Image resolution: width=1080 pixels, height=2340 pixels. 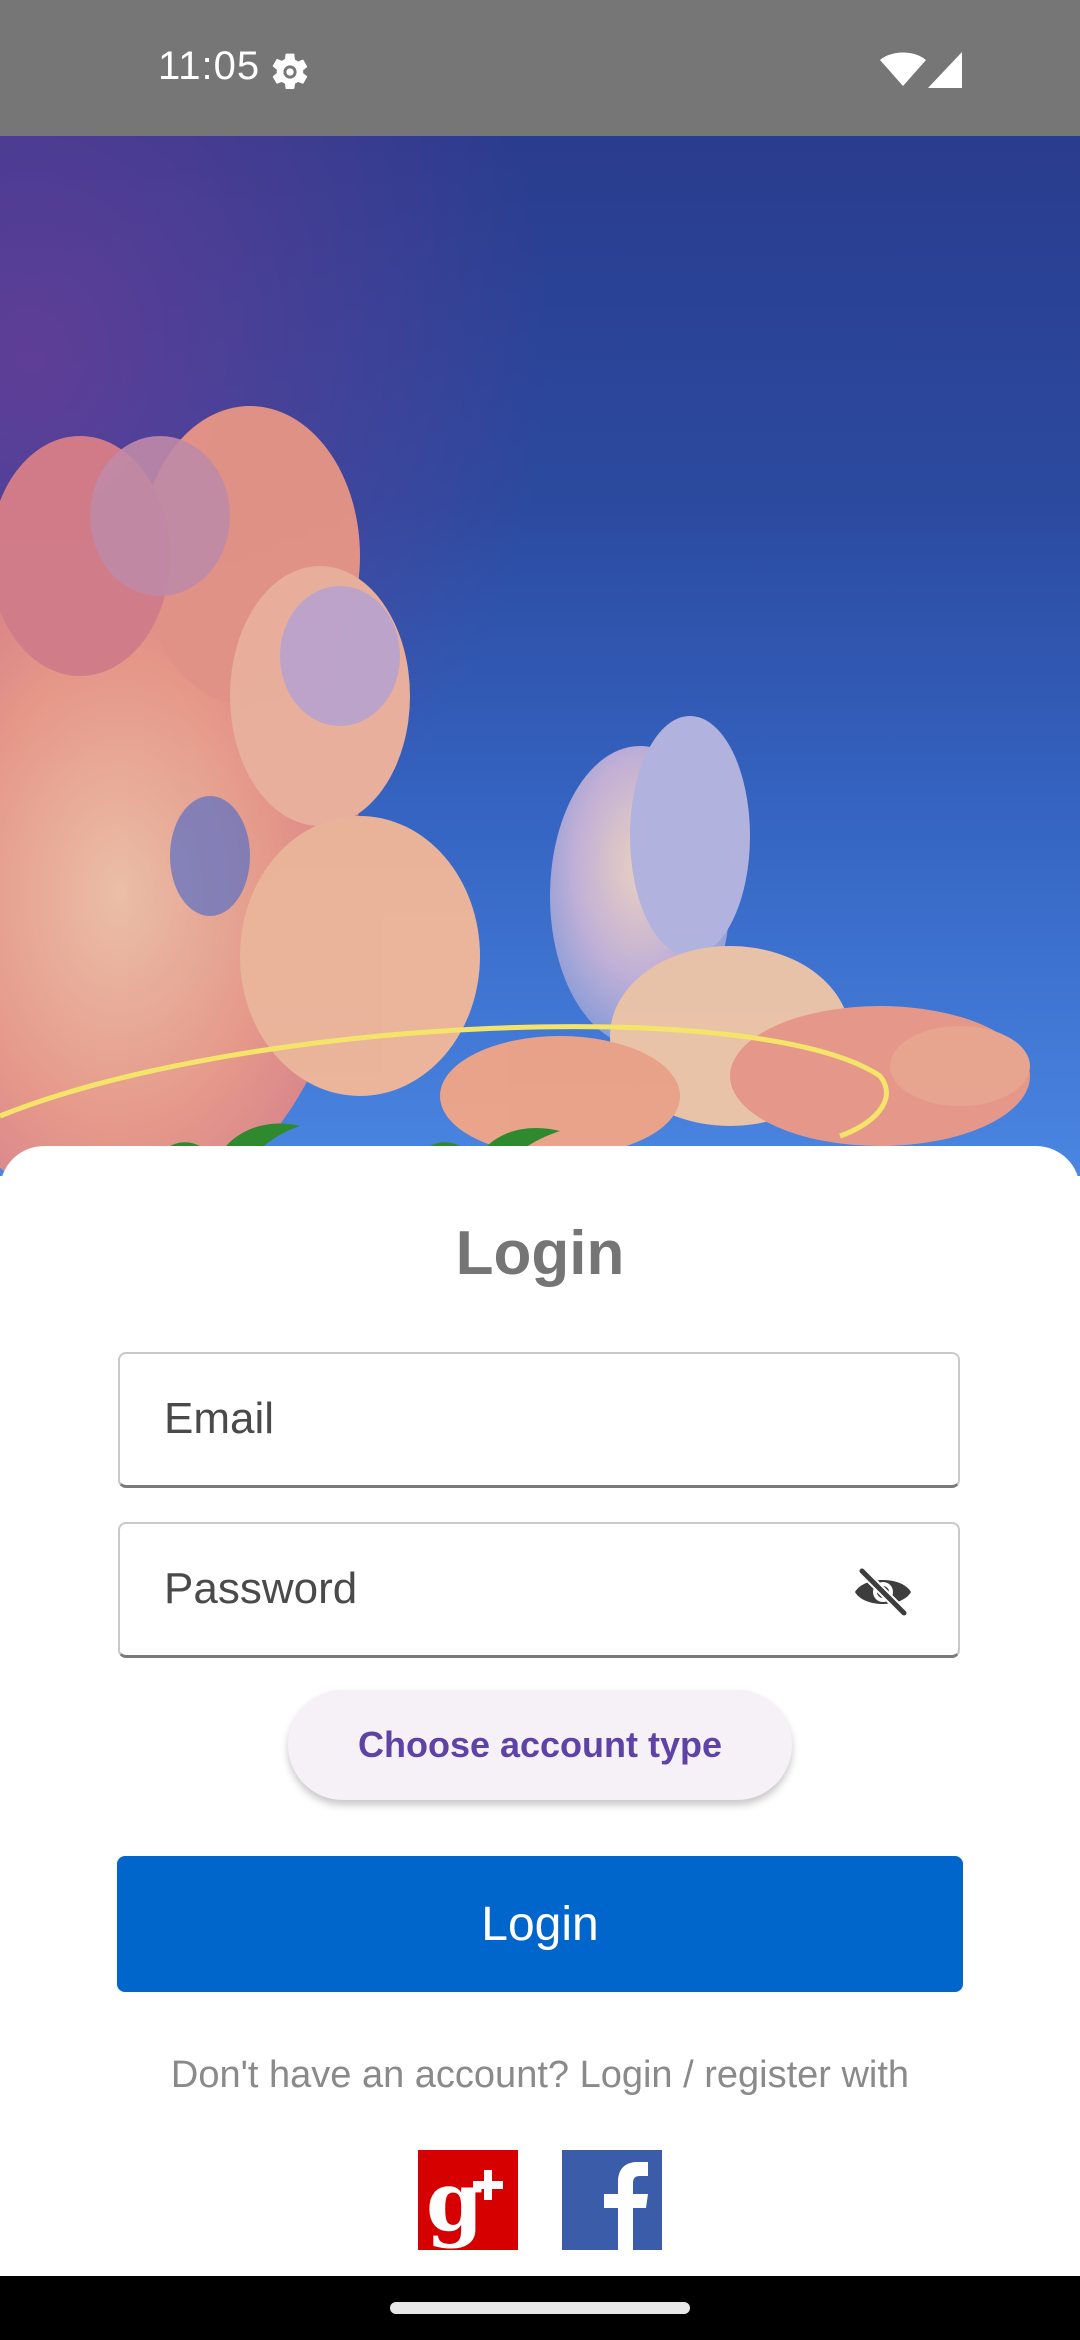 What do you see at coordinates (903, 69) in the screenshot?
I see `wifi-icon` at bounding box center [903, 69].